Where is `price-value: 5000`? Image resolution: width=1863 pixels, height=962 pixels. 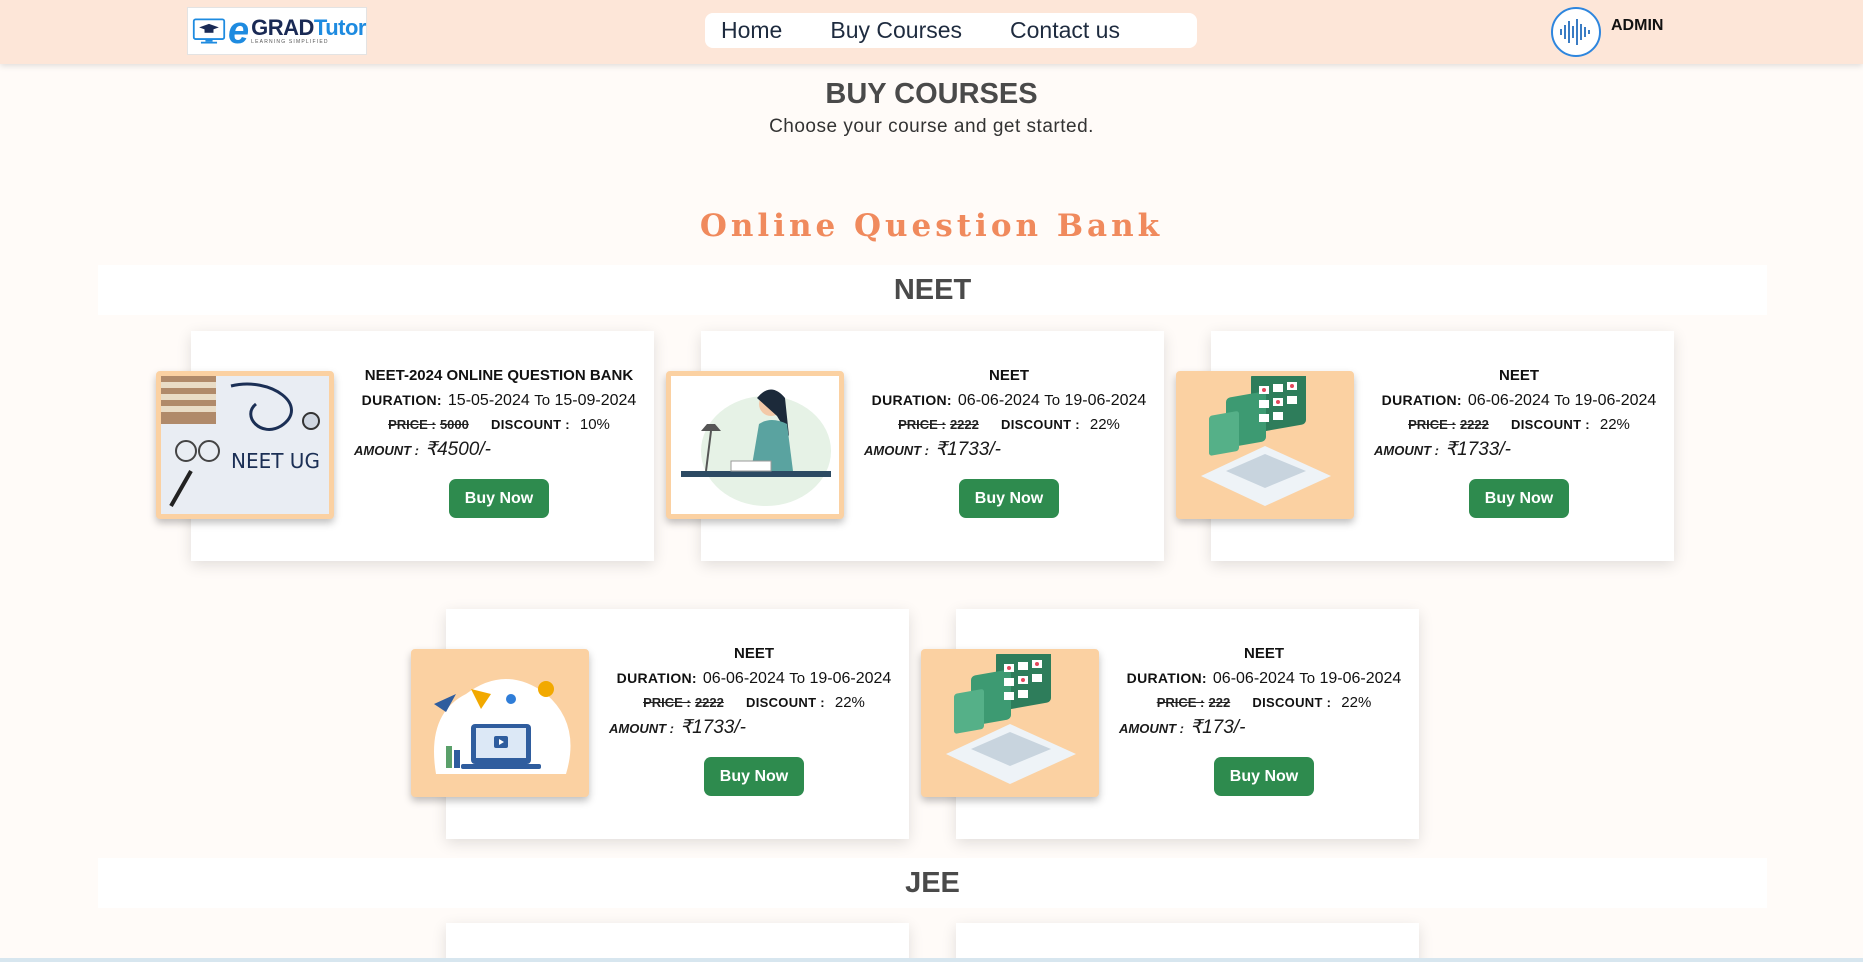
price-value: 5000 is located at coordinates (454, 424).